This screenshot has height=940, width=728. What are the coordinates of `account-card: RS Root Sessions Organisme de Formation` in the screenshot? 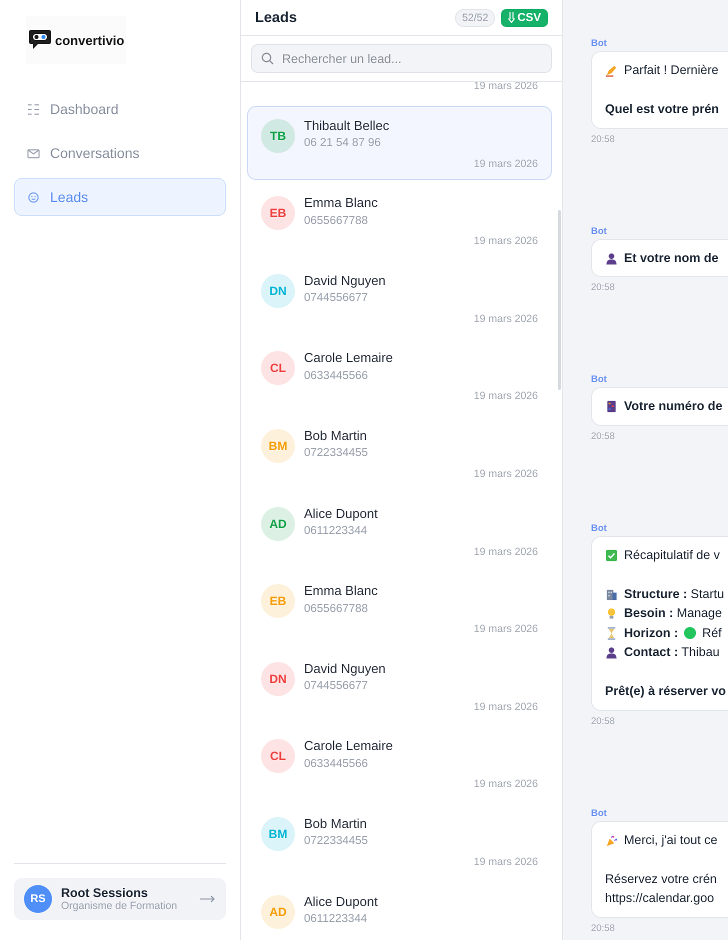 It's located at (120, 899).